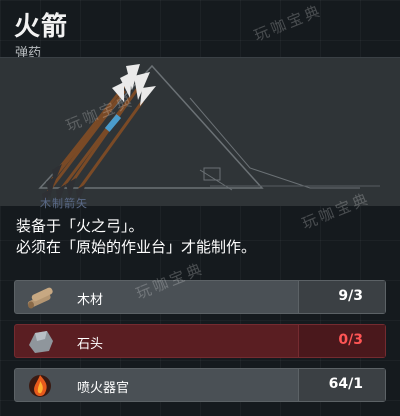  I want to click on material-count-box: 9/3, so click(341, 297).